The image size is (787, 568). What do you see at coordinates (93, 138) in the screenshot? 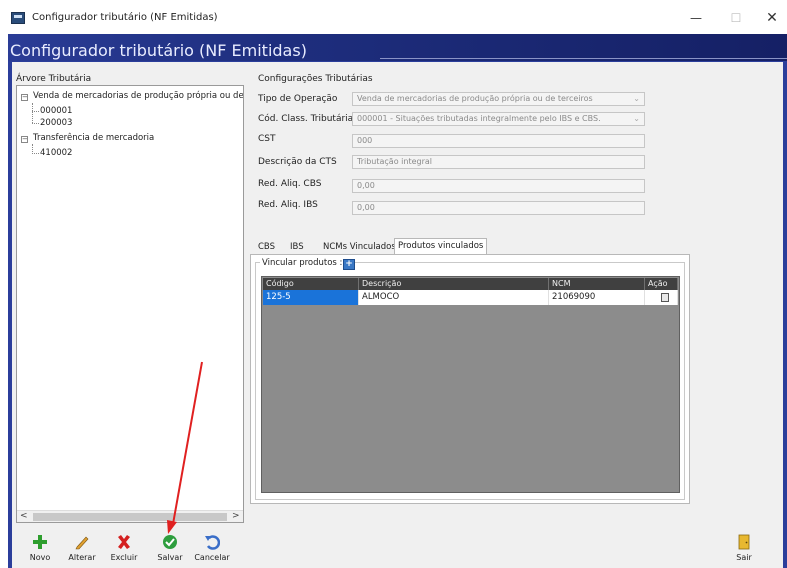
I see `tree-node-transferencia: Transferência de mercadoria` at bounding box center [93, 138].